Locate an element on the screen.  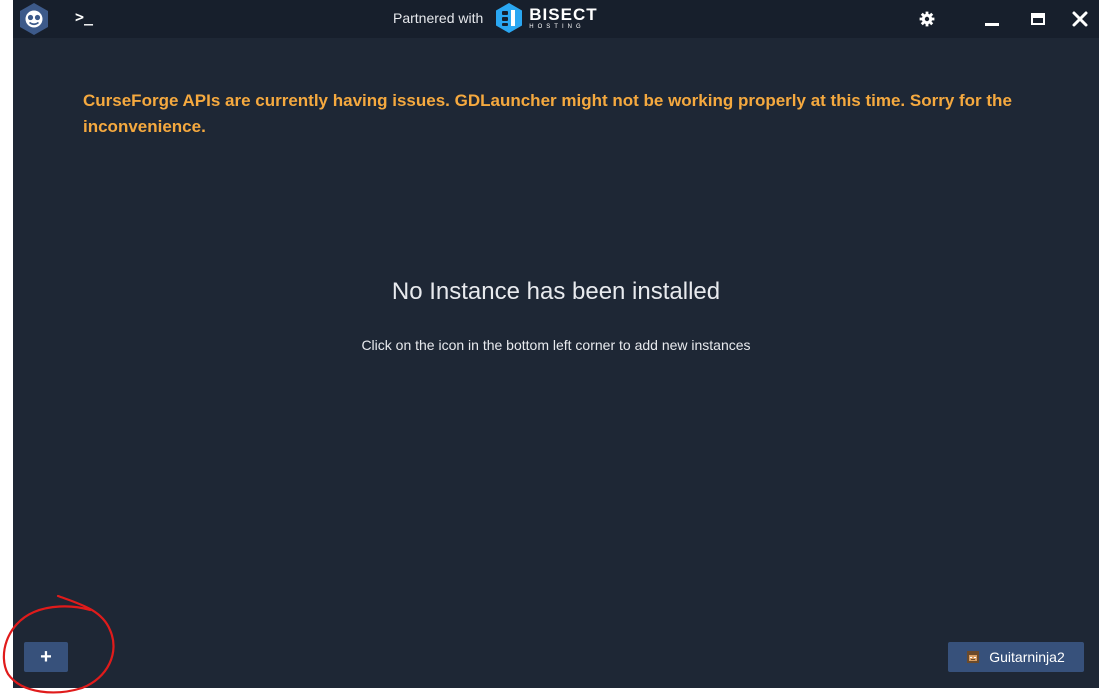
gear-icon is located at coordinates (927, 19).